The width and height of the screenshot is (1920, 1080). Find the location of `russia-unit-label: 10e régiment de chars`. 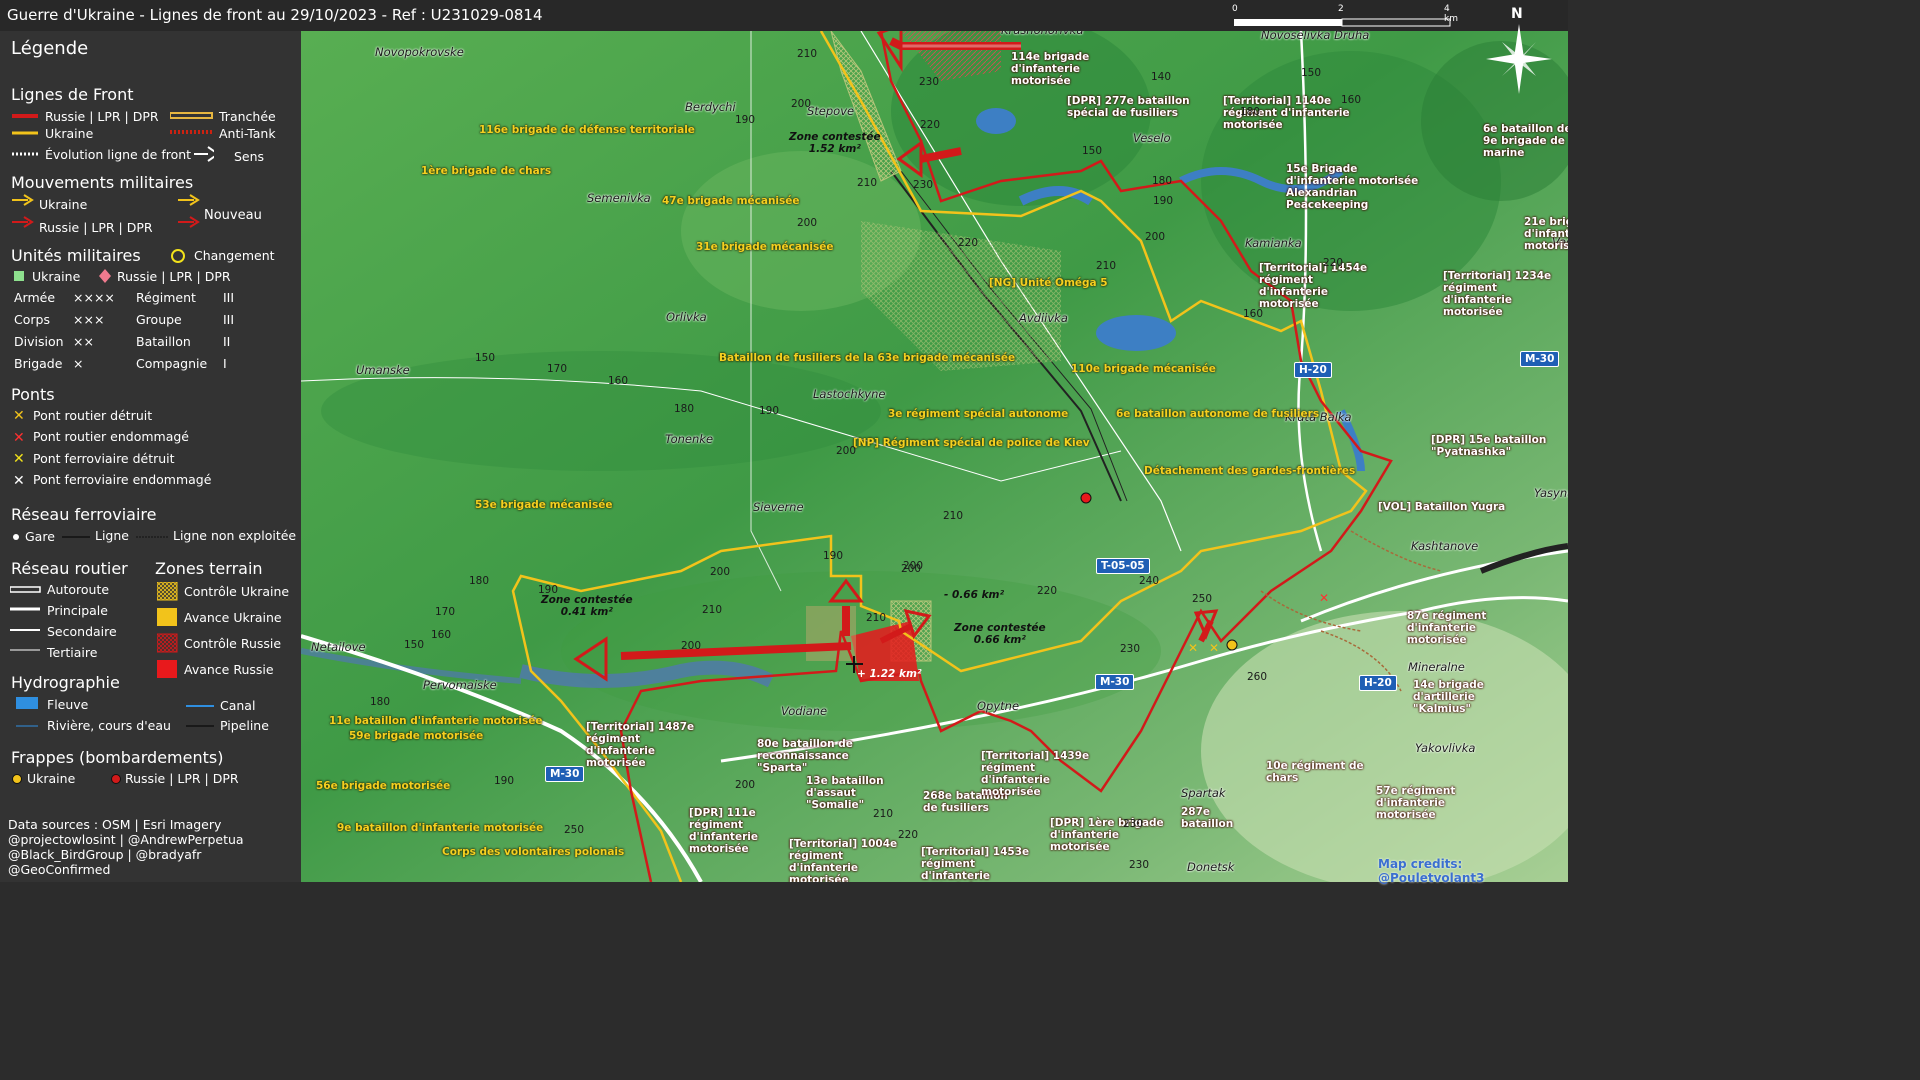

russia-unit-label: 10e régiment de chars is located at coordinates (1315, 772).